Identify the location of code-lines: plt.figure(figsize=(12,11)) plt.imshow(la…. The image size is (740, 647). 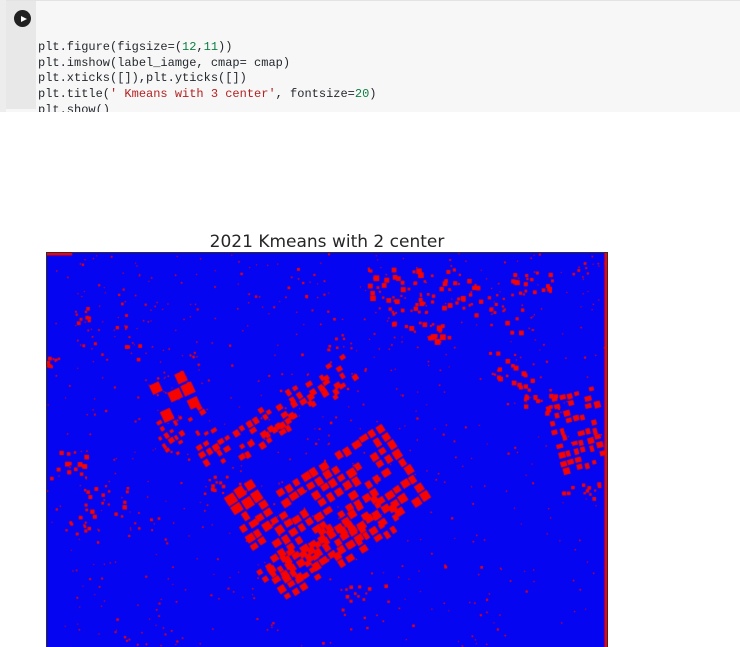
(207, 78).